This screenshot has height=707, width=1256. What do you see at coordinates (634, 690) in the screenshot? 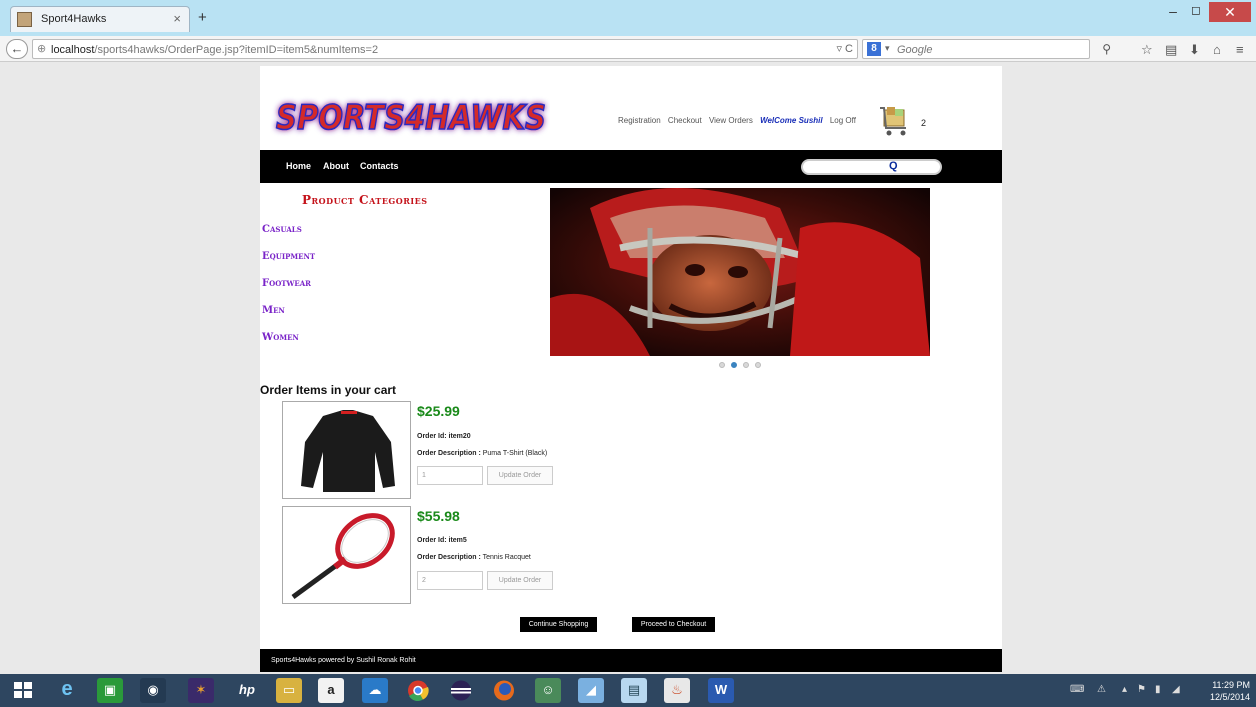
I see `presentation-icon: ▤` at bounding box center [634, 690].